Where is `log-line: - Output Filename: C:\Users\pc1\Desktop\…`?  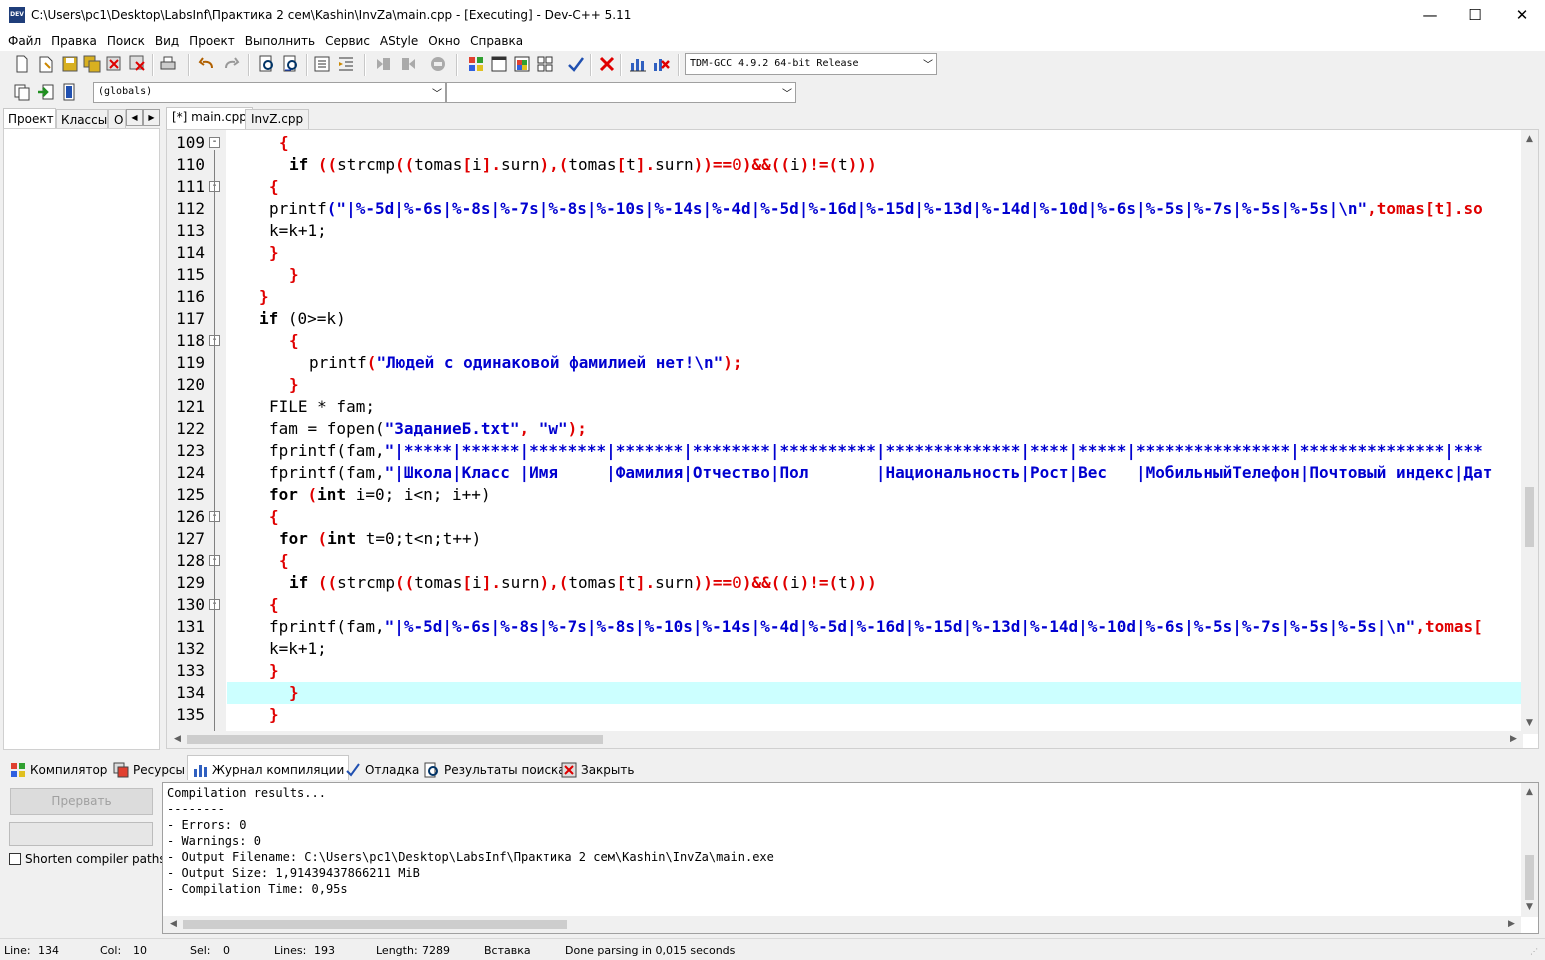 log-line: - Output Filename: C:\Users\pc1\Desktop\… is located at coordinates (470, 857).